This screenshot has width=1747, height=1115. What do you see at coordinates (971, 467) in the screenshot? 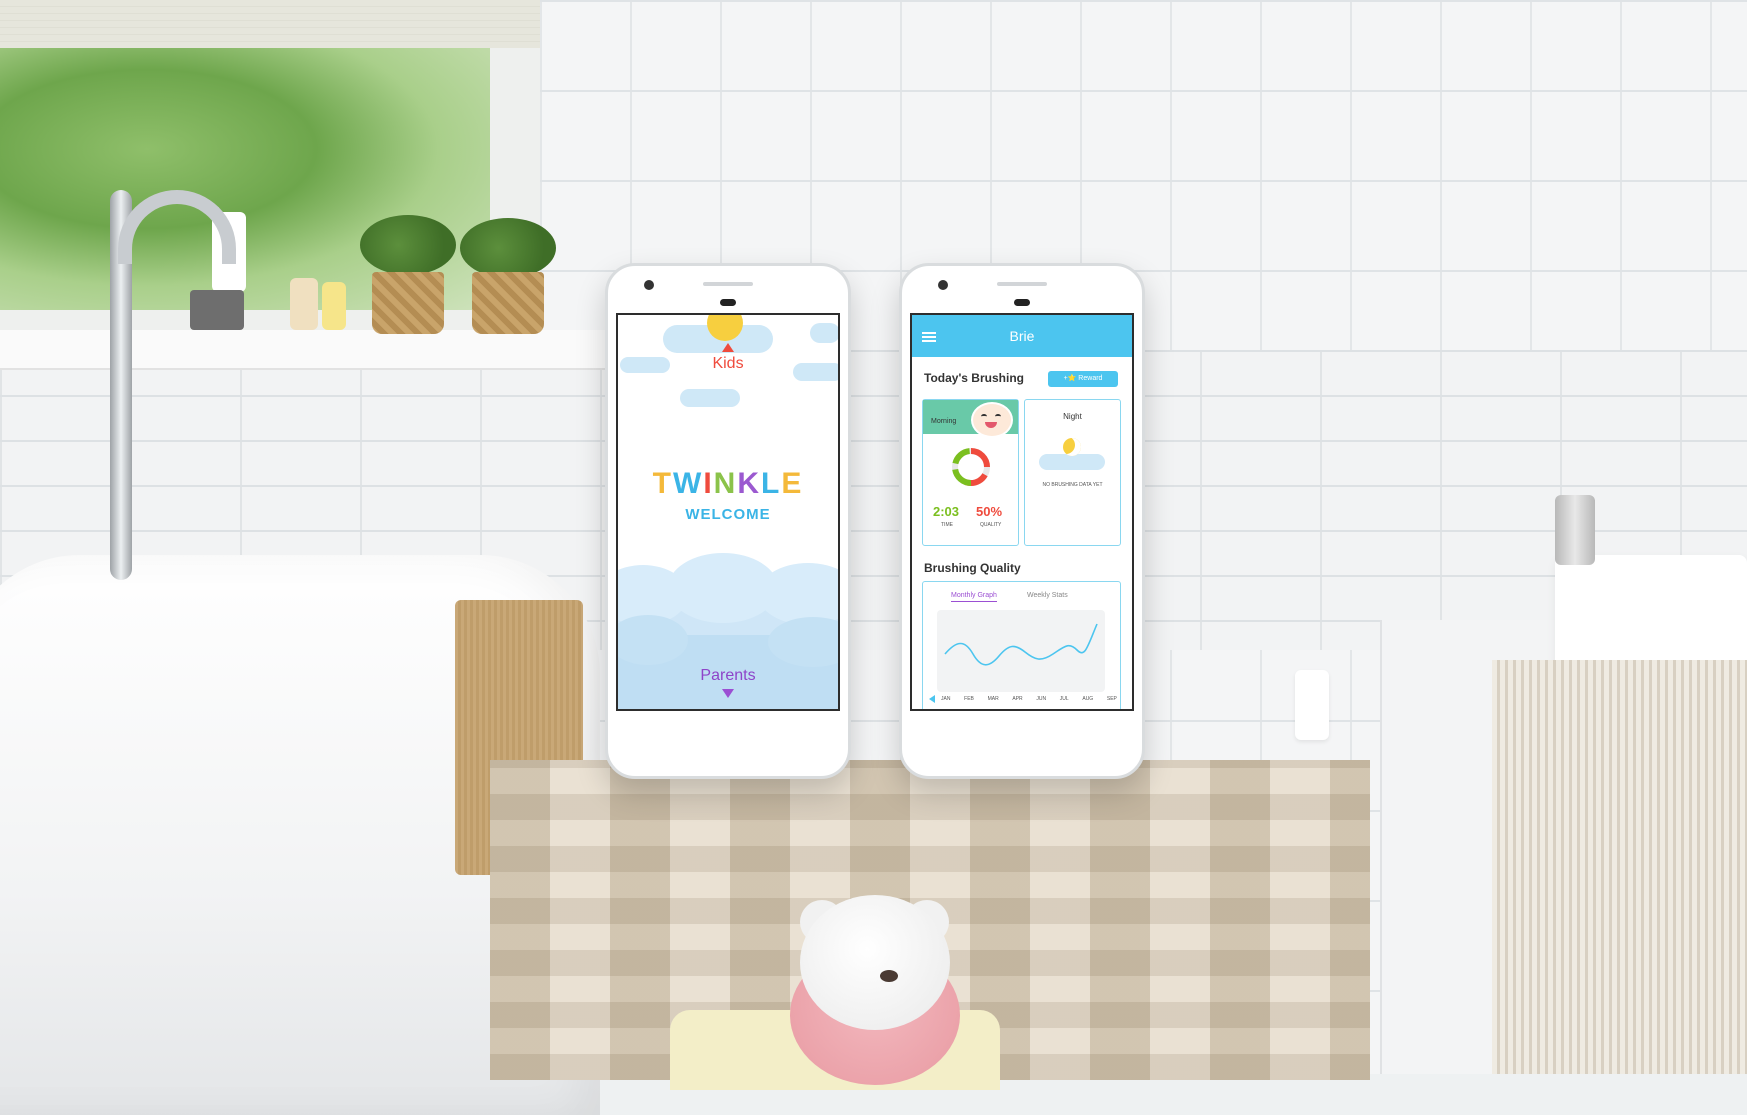
I see `quality-ring-icon` at bounding box center [971, 467].